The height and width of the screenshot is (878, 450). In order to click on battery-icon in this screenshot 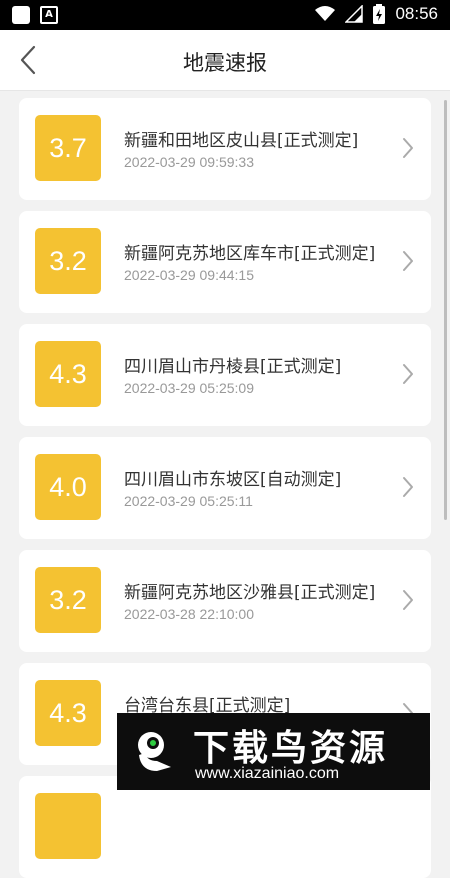, I will do `click(379, 14)`.